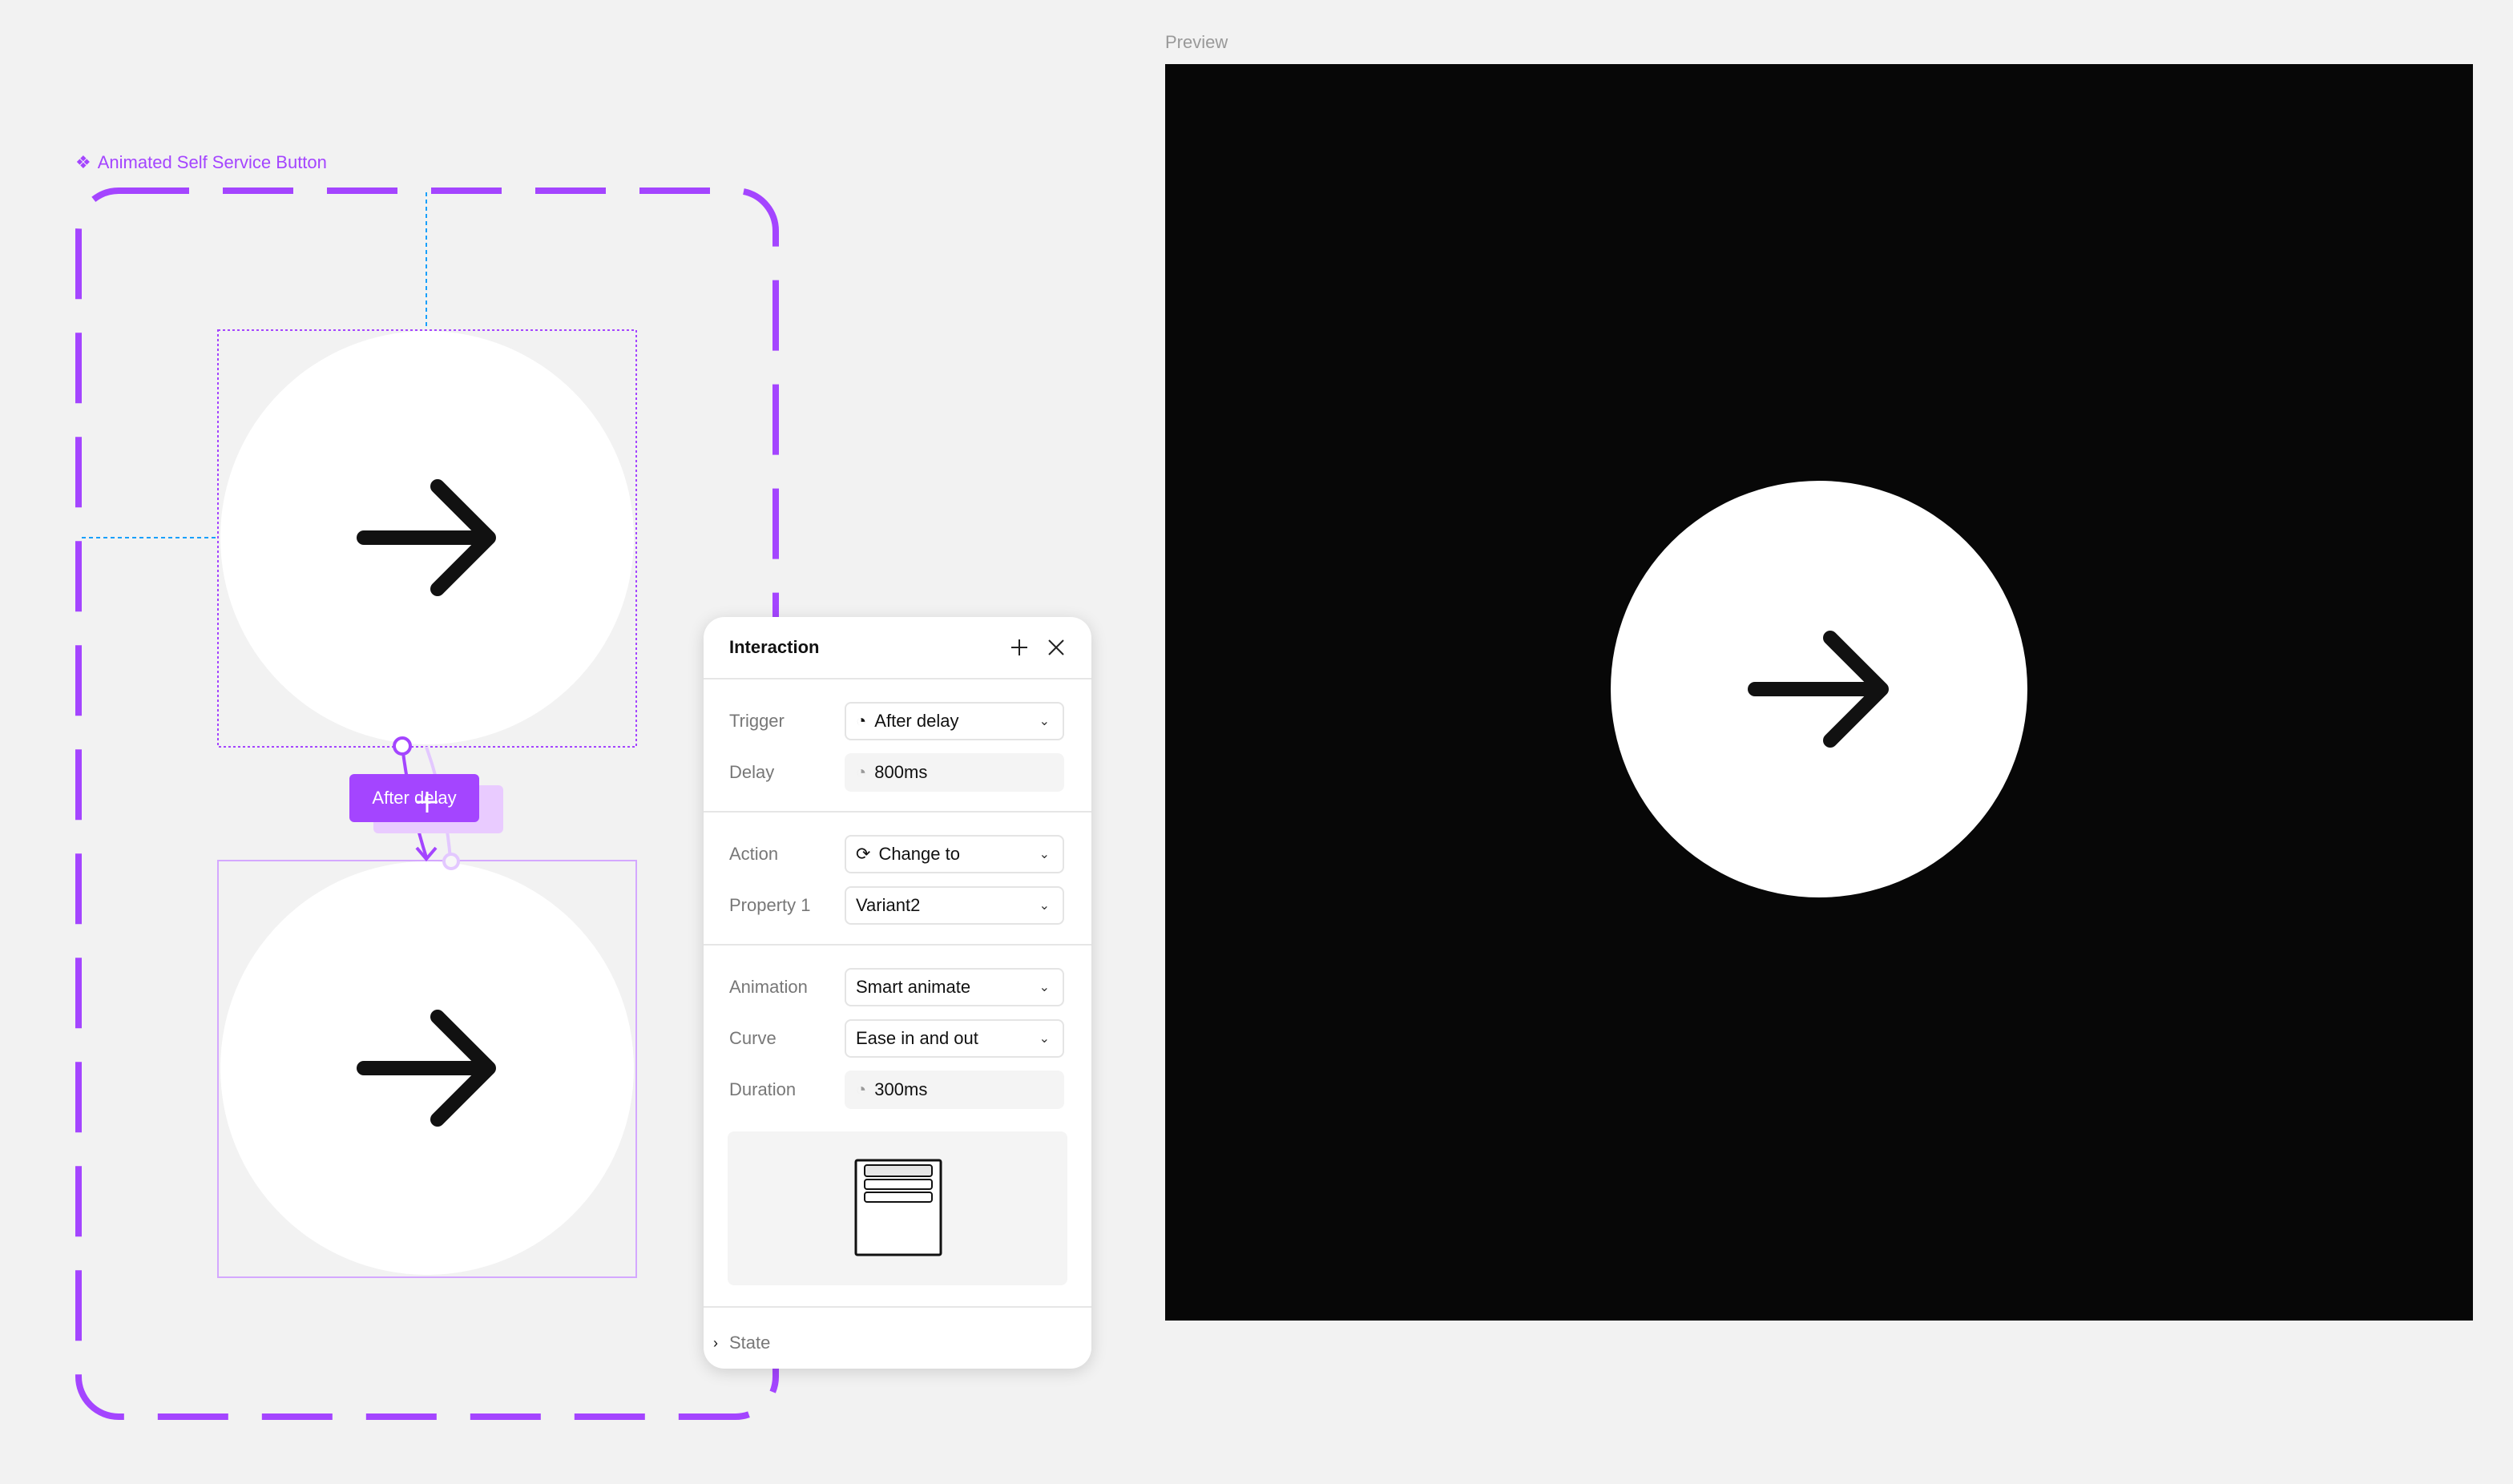 This screenshot has width=2513, height=1484. What do you see at coordinates (201, 163) in the screenshot?
I see `component-set-label: ❖ Animated Self Service Button` at bounding box center [201, 163].